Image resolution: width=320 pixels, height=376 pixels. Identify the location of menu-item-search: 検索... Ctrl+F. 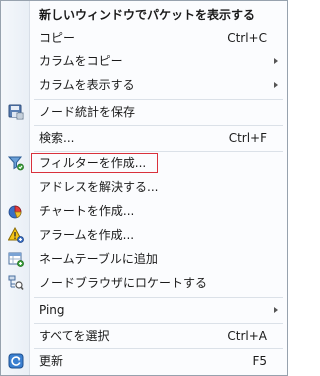
(144, 138).